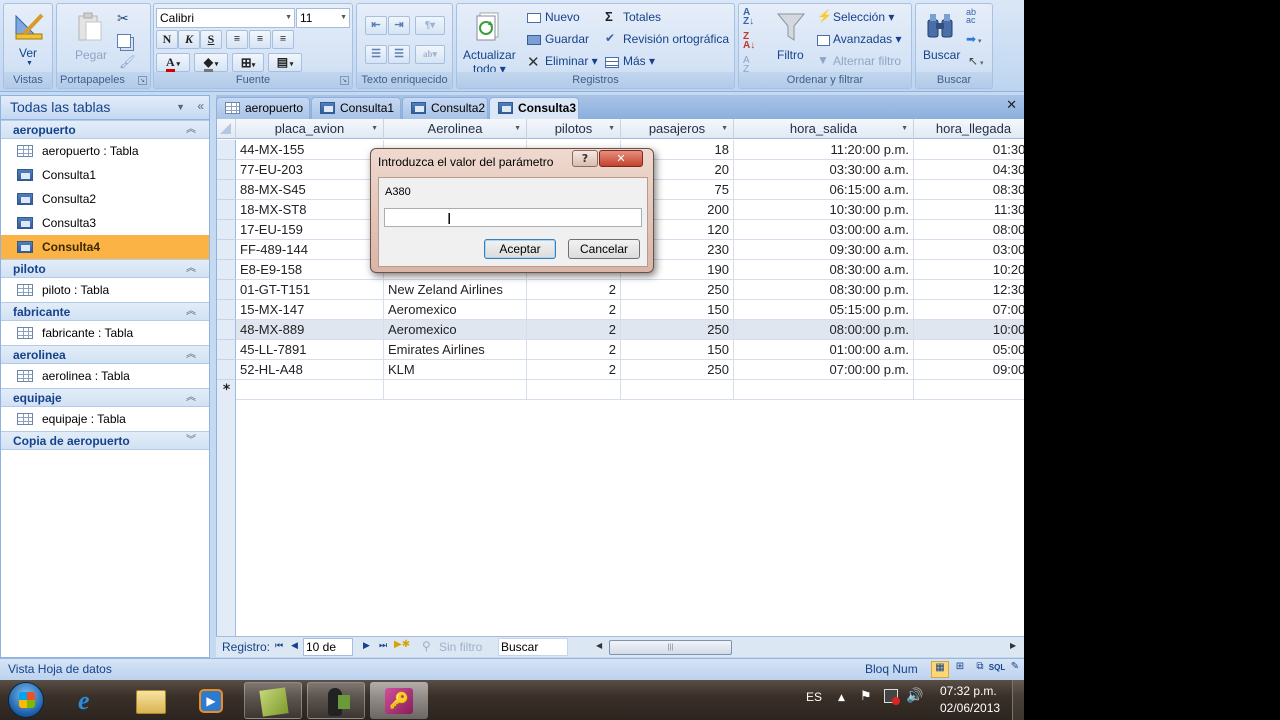  I want to click on nav-item: aeropuerto : Tabla, so click(105, 151).